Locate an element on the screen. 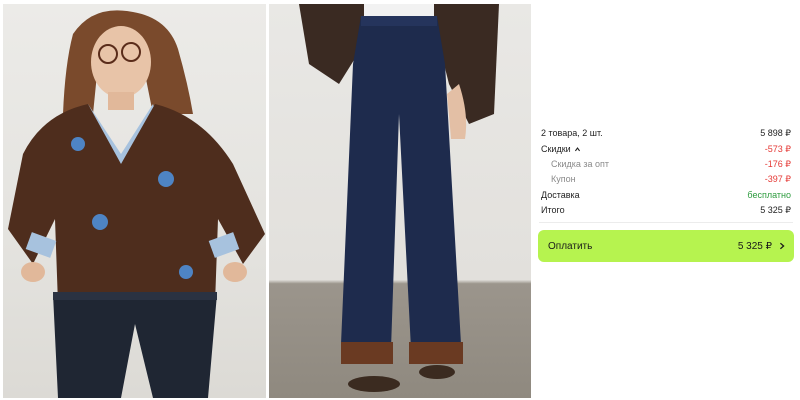 This screenshot has height=400, width=800. pay-button-label: Оплатить is located at coordinates (570, 246).